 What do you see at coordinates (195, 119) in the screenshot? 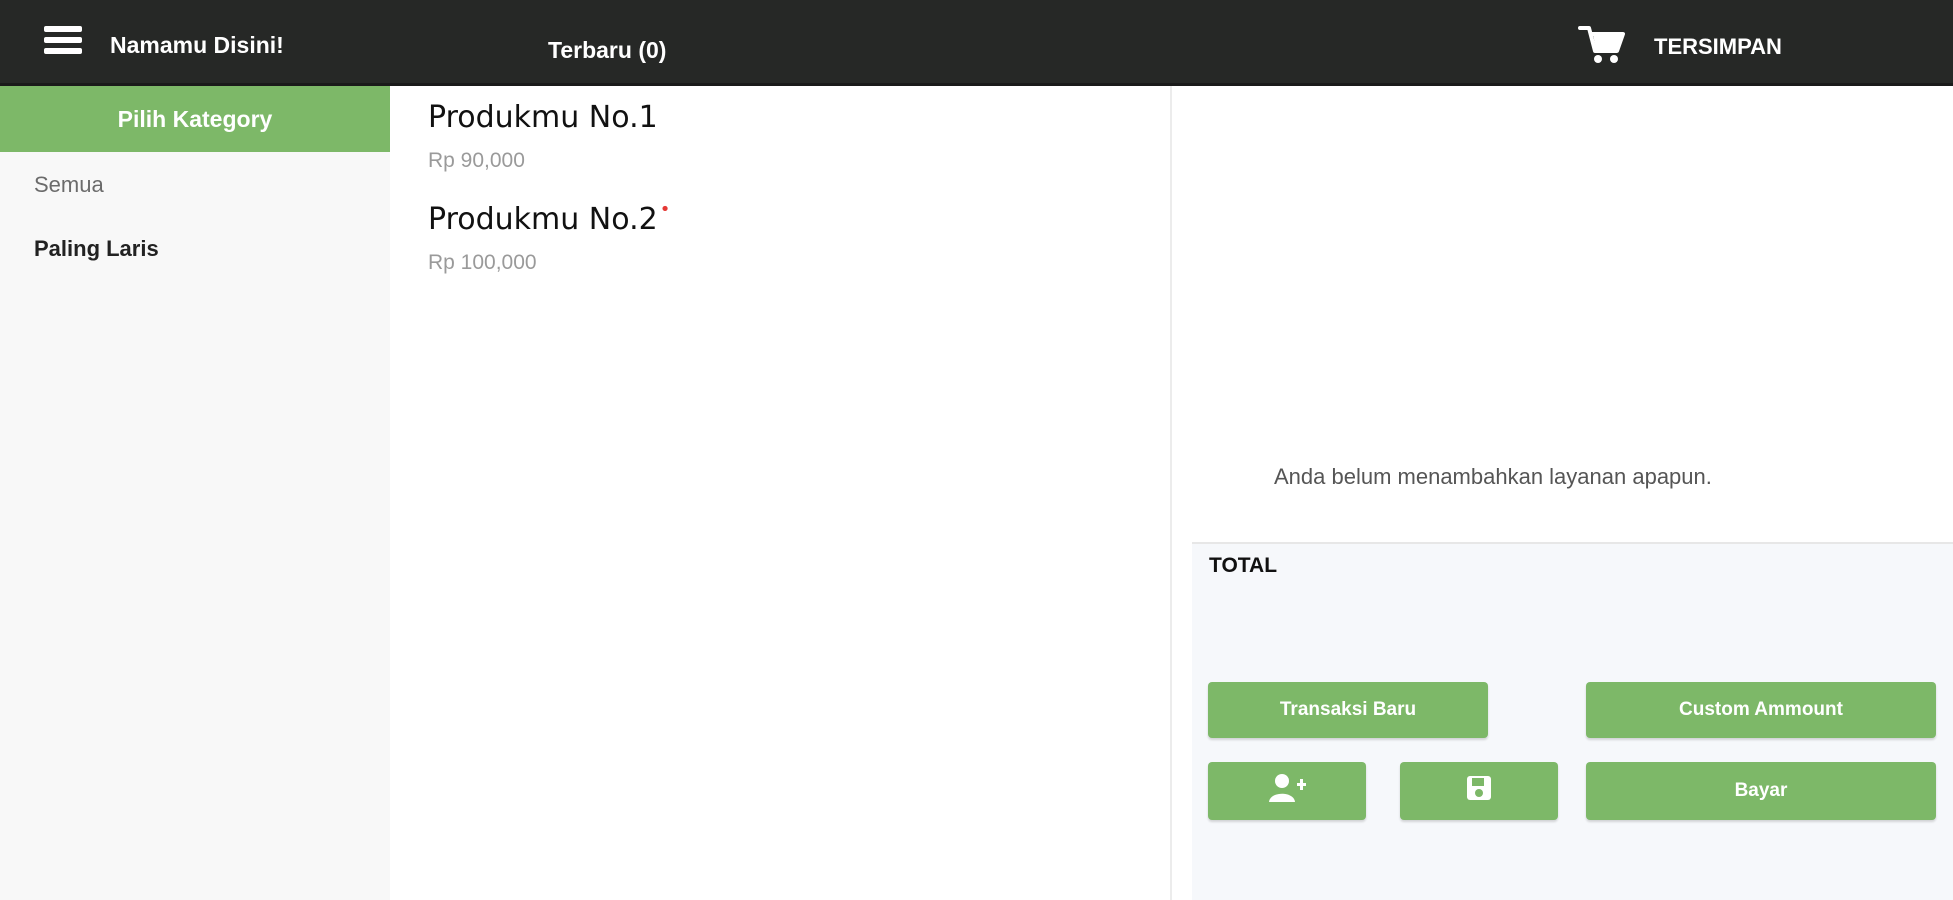
I see `category-header: Pilih Kategory` at bounding box center [195, 119].